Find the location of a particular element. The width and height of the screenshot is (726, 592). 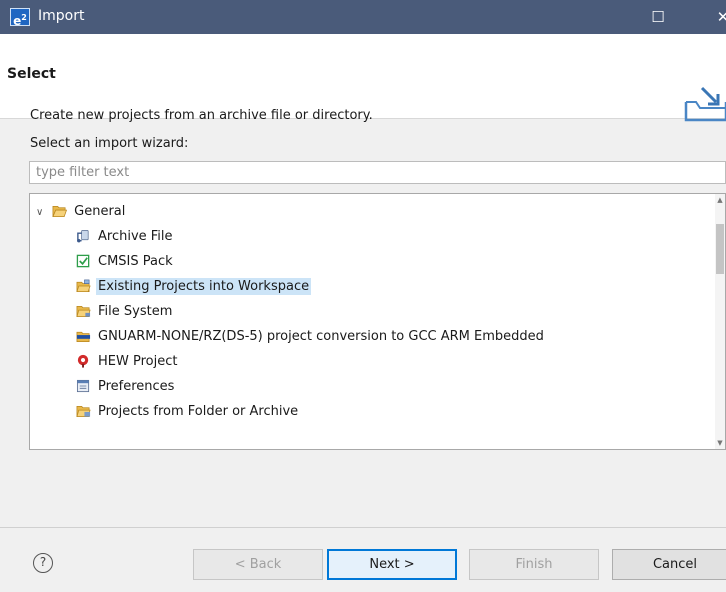

projects-folder-icon is located at coordinates (83, 411).